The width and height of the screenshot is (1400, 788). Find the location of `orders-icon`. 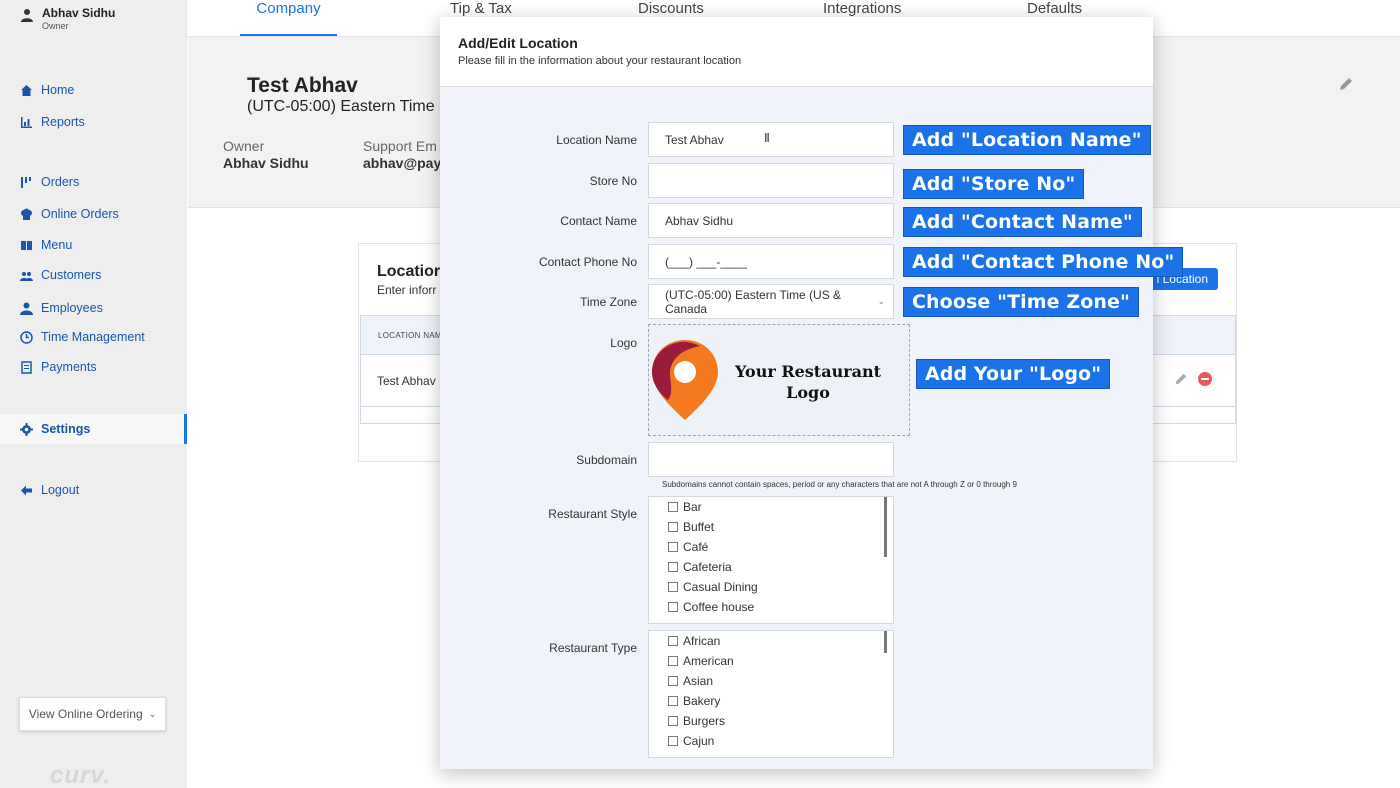

orders-icon is located at coordinates (26, 182).